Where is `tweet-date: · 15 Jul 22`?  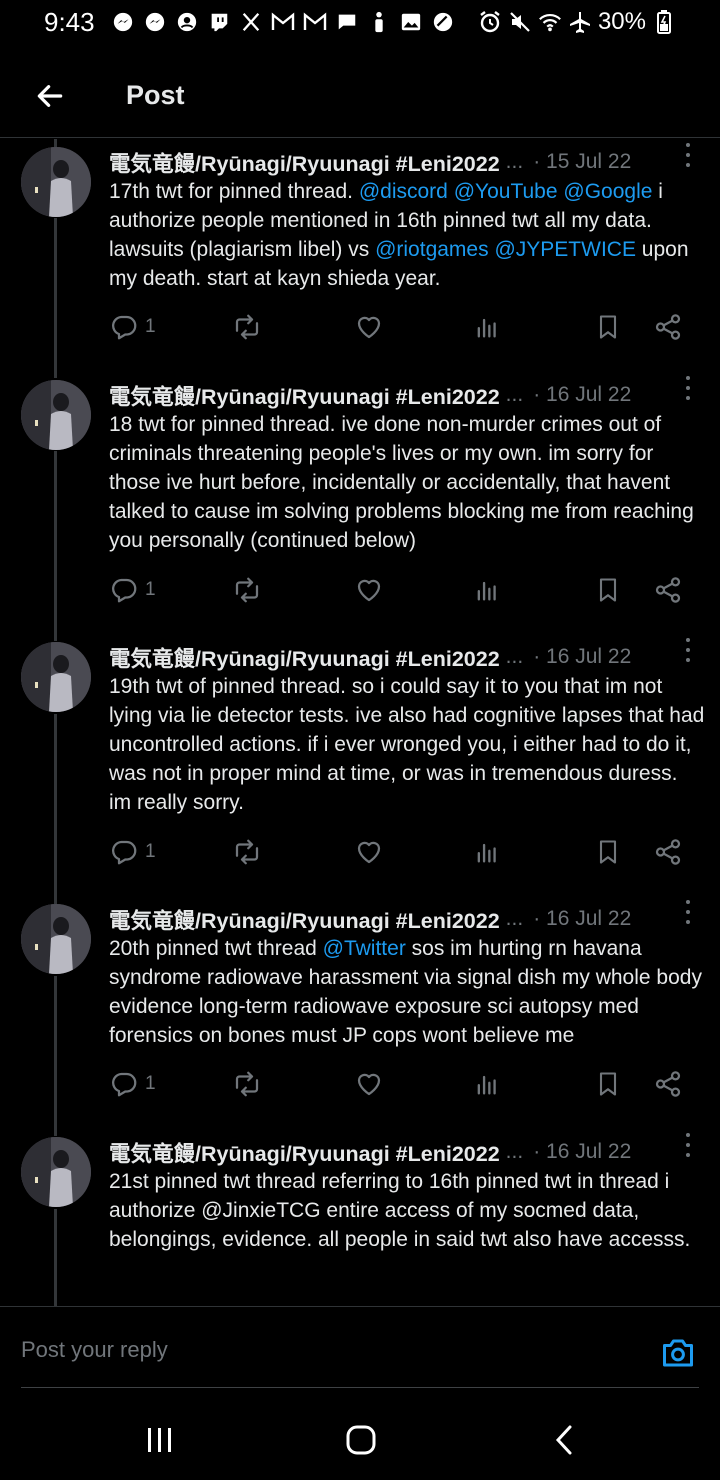 tweet-date: · 15 Jul 22 is located at coordinates (582, 162).